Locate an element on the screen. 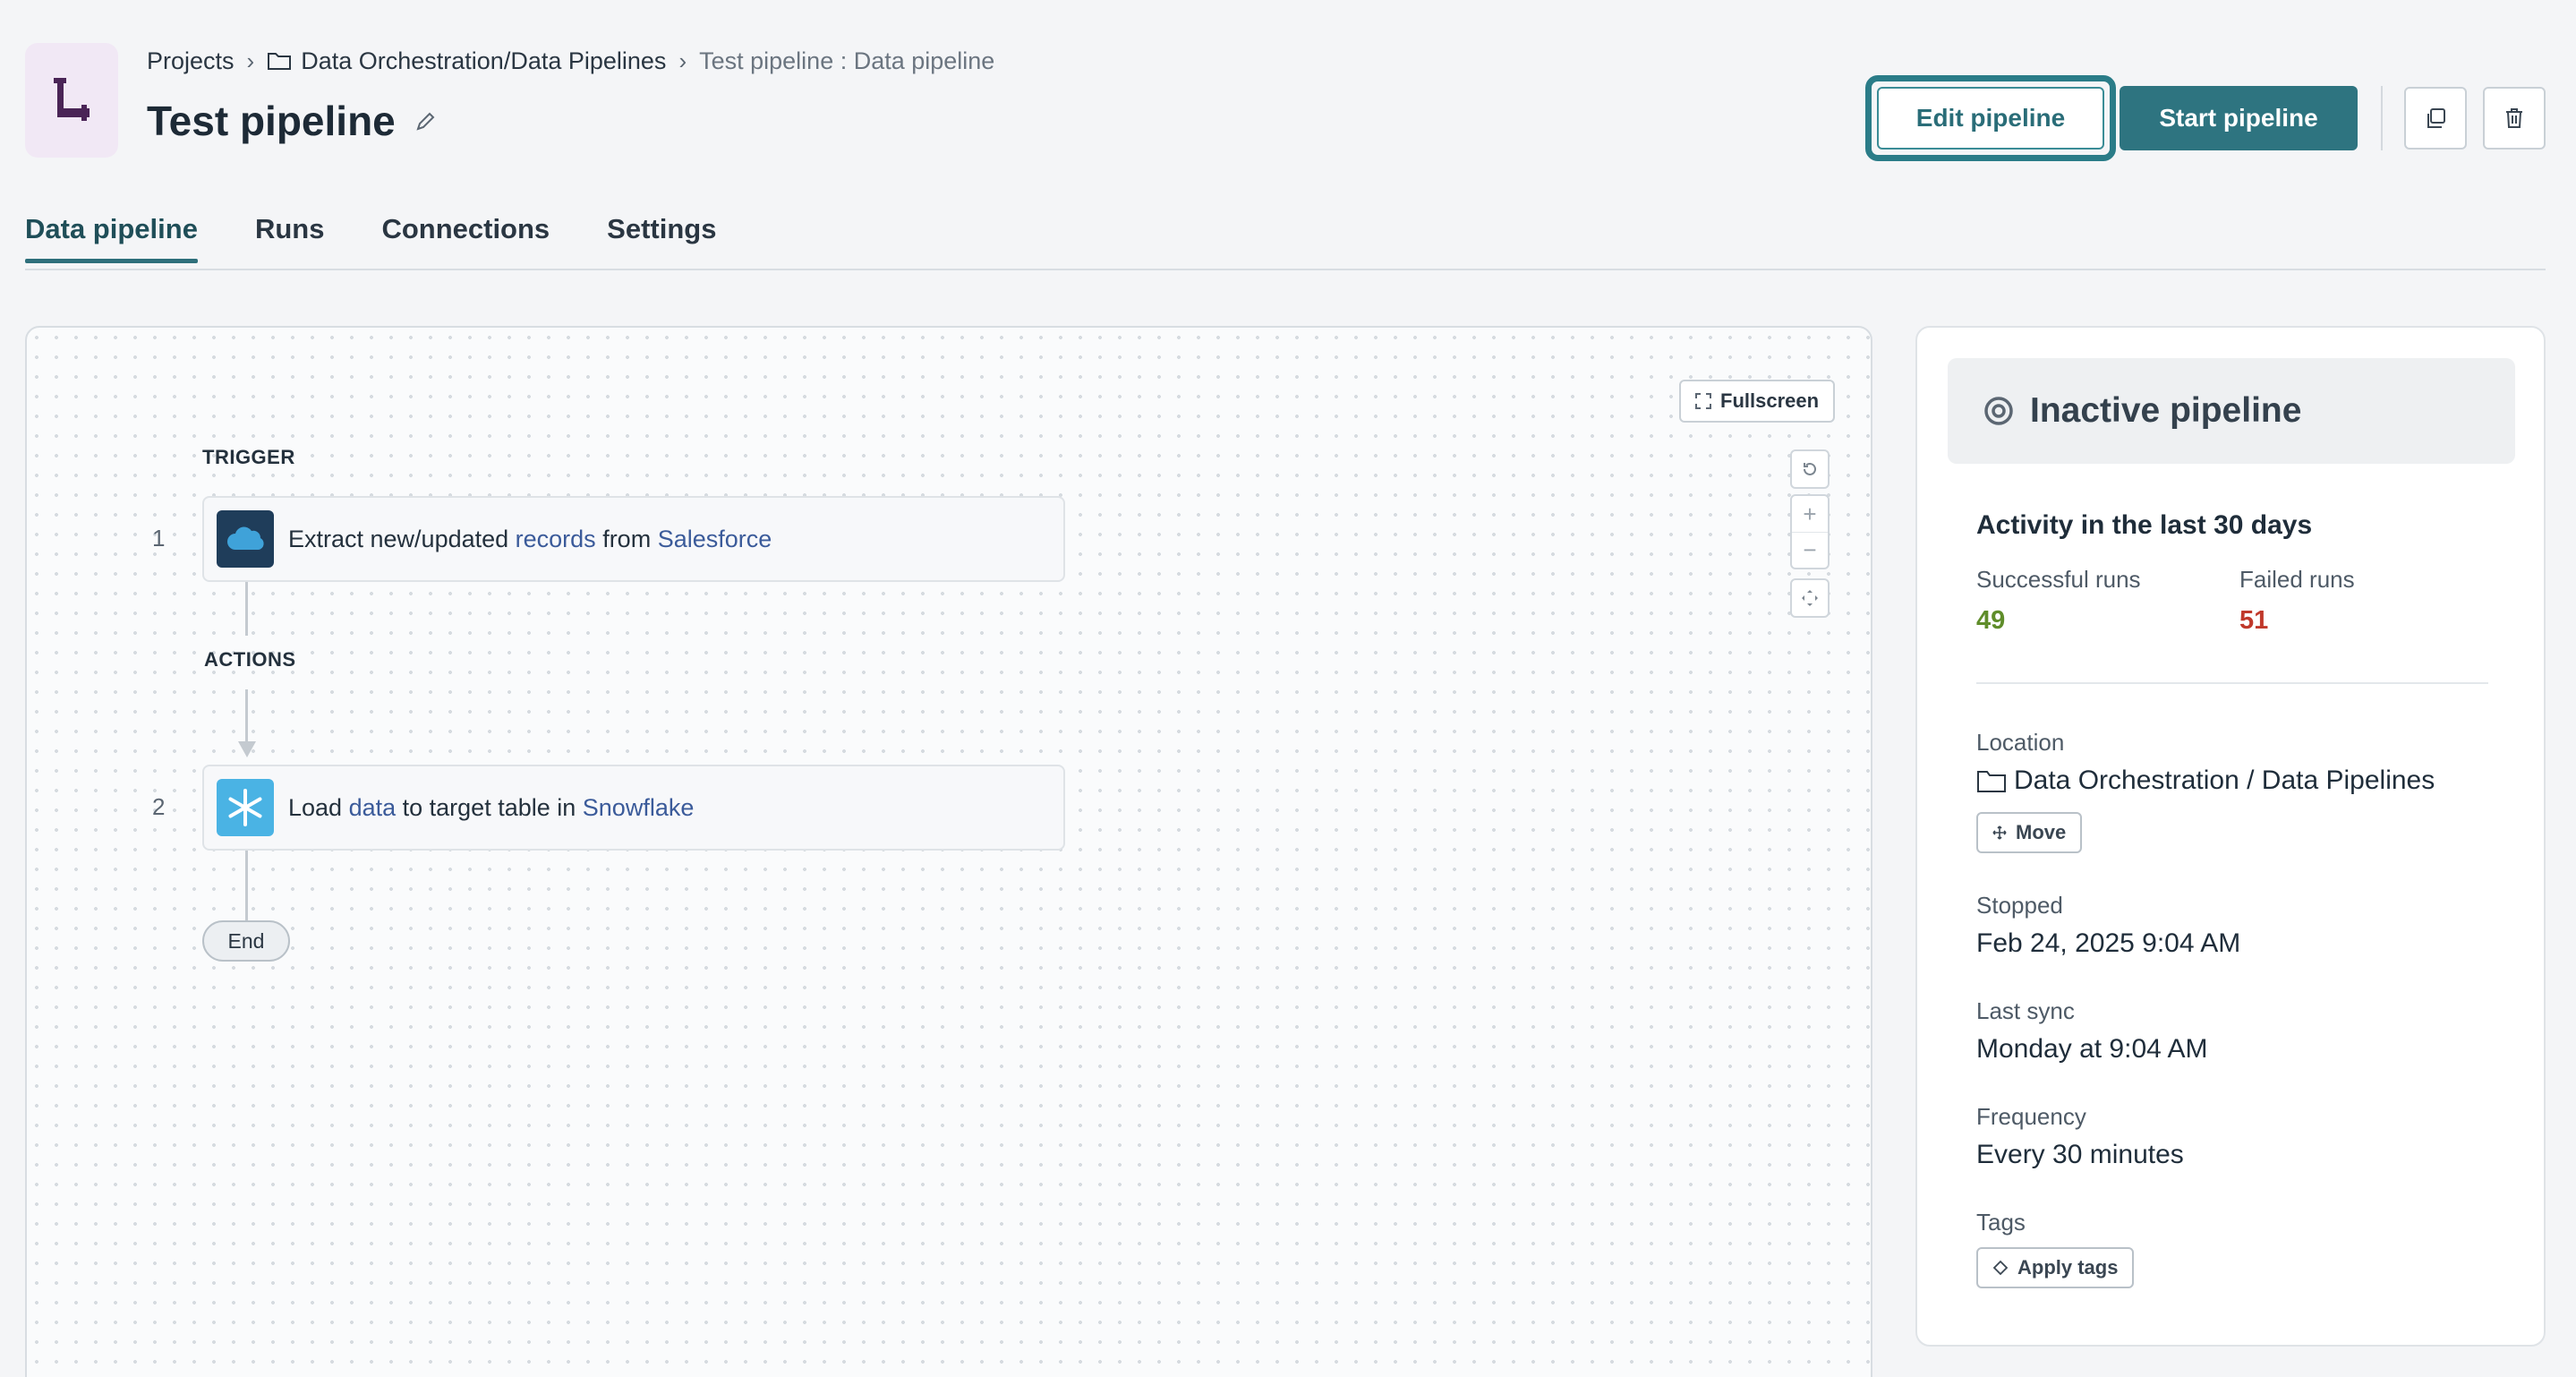 This screenshot has height=1377, width=2576. page-title-text: Test pipeline is located at coordinates (271, 121).